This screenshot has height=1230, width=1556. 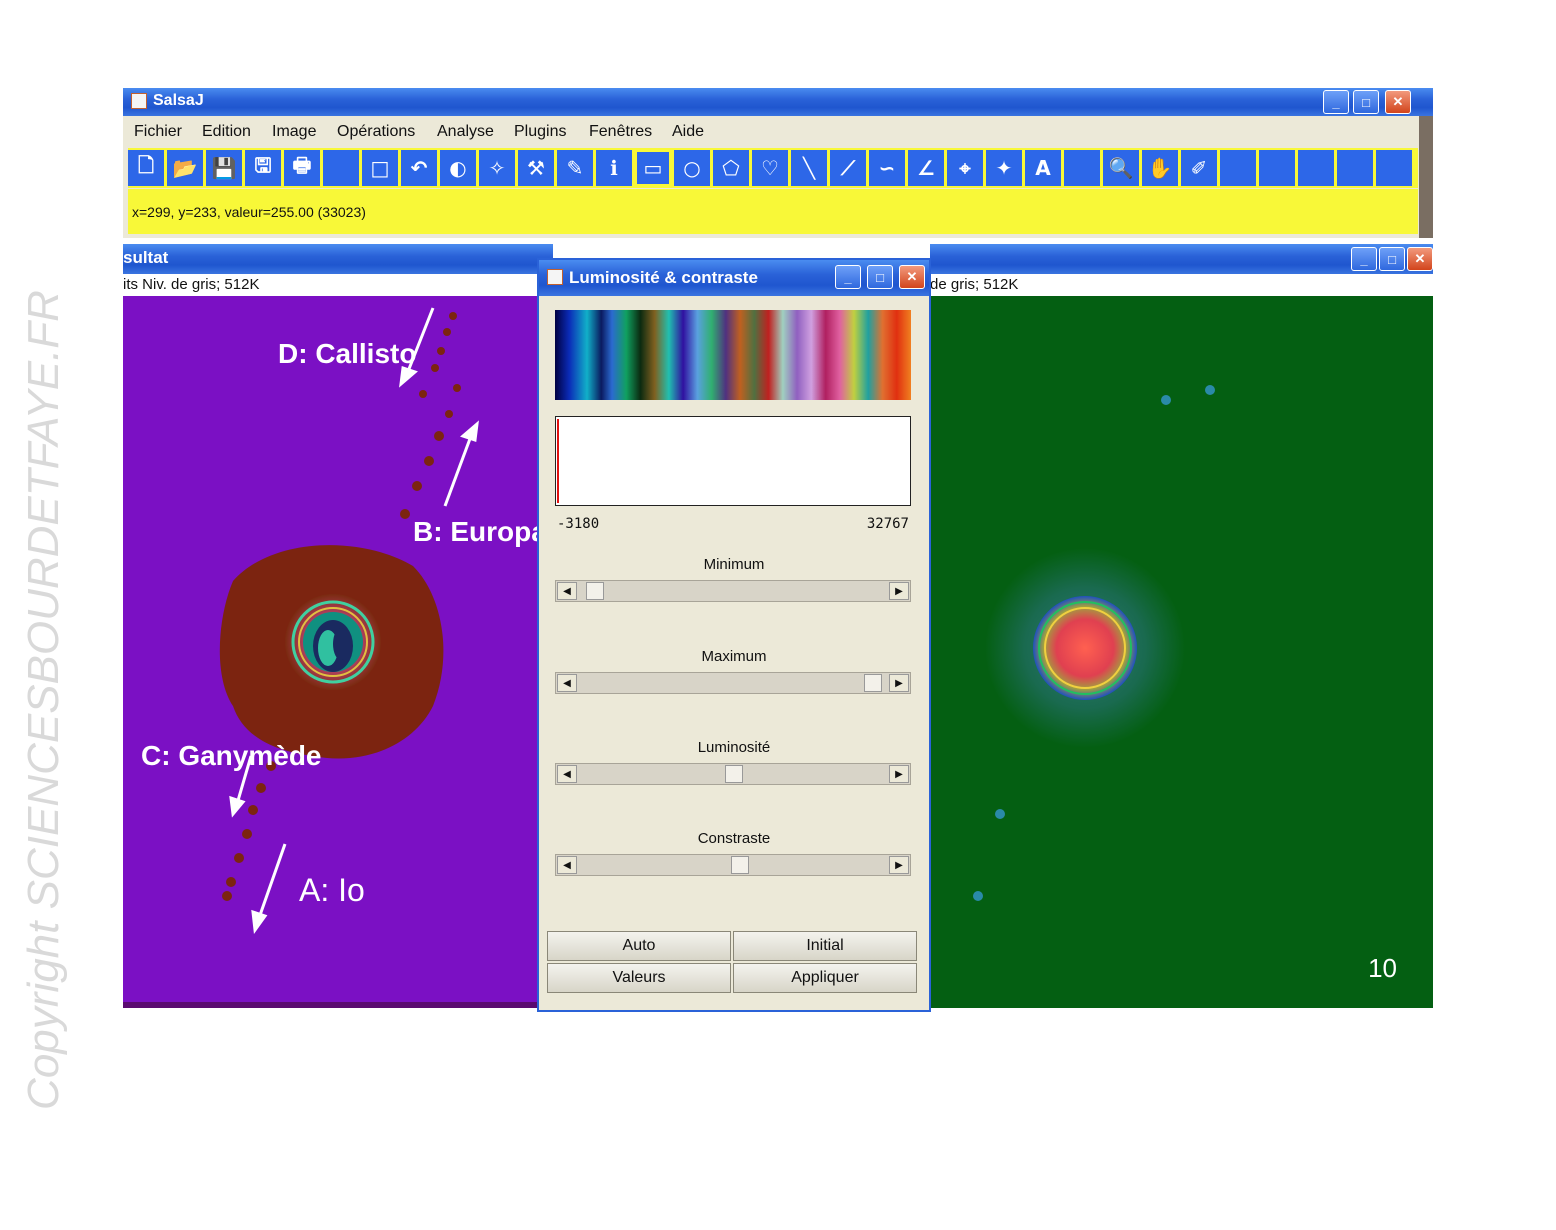 I want to click on appliquer-button: Appliquer, so click(x=825, y=978).